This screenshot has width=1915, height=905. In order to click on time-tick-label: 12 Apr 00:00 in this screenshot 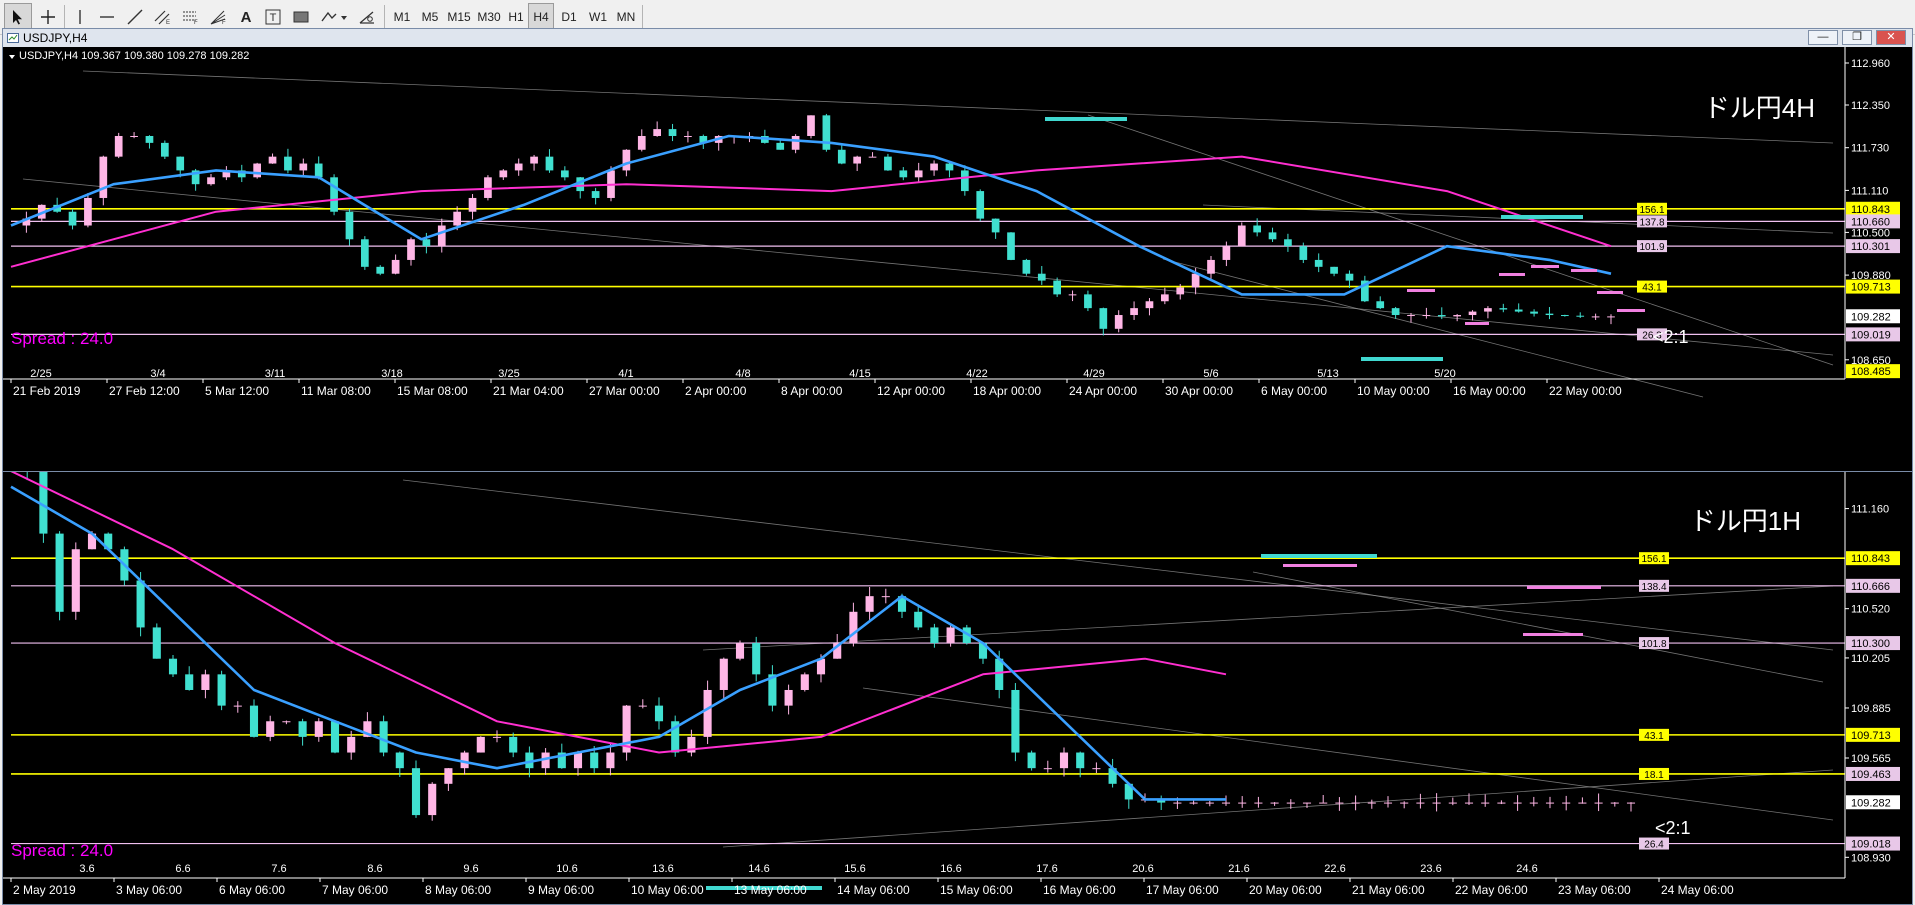, I will do `click(911, 391)`.